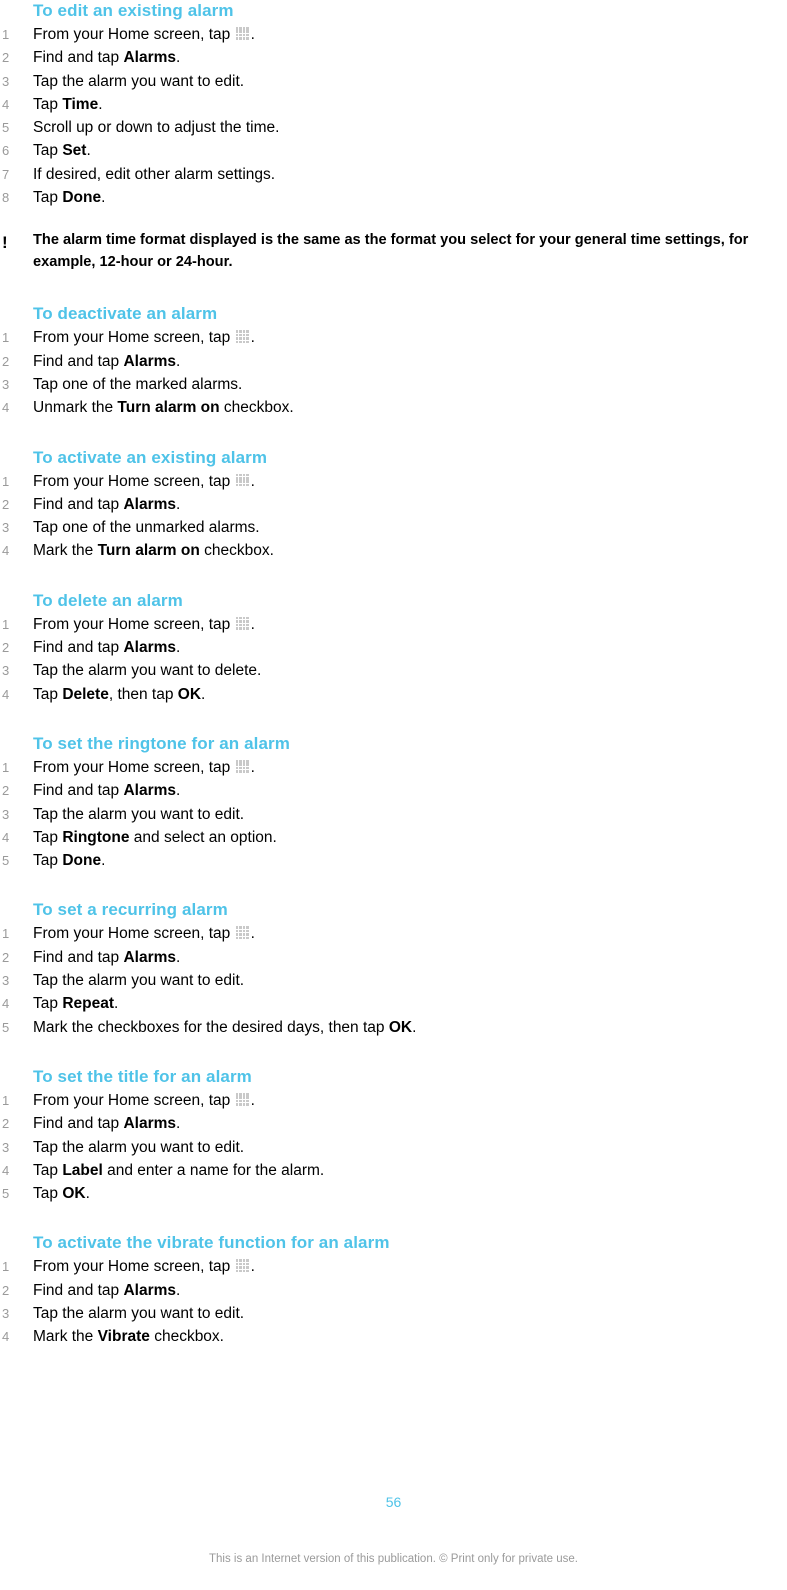 This screenshot has width=787, height=1590. What do you see at coordinates (88, 1004) in the screenshot?
I see `ui-term: Repeat` at bounding box center [88, 1004].